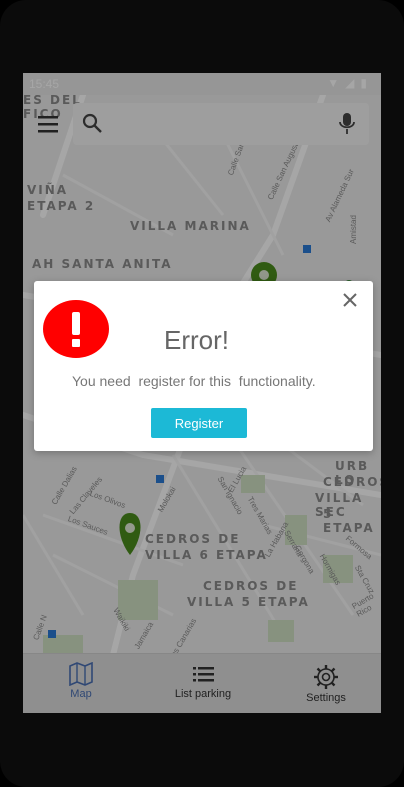 The width and height of the screenshot is (404, 787). I want to click on dialog-title: Error!, so click(196, 340).